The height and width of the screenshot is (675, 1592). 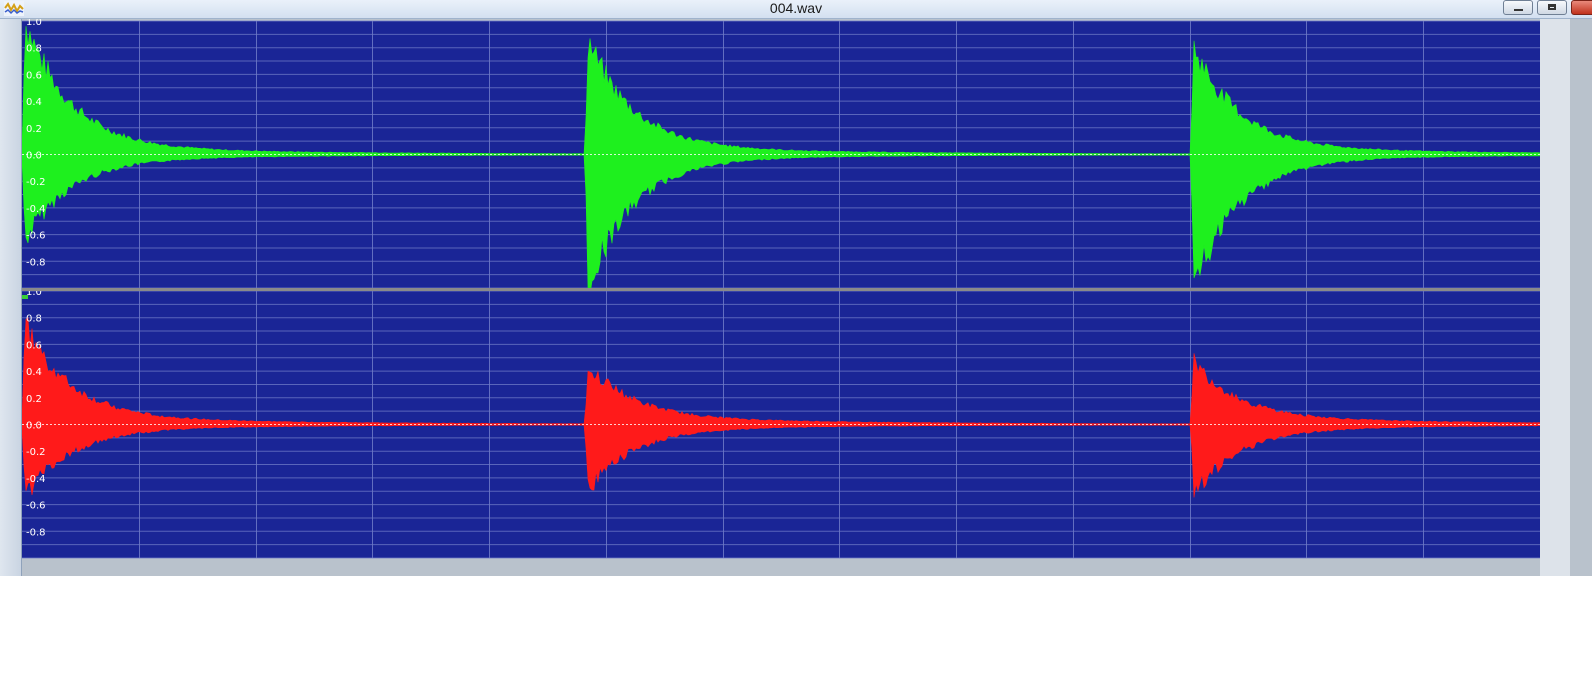 I want to click on maximize-icon, so click(x=1552, y=7).